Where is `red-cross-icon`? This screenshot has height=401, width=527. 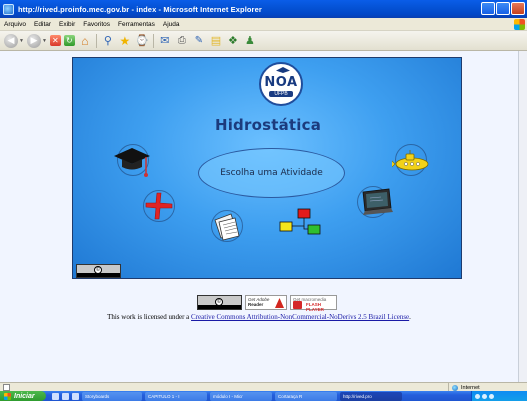
red-cross-icon is located at coordinates (159, 206).